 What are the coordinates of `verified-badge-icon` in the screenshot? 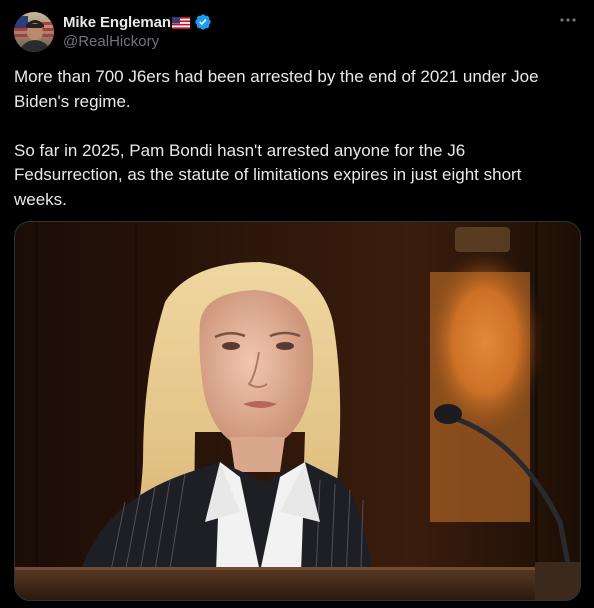 It's located at (203, 22).